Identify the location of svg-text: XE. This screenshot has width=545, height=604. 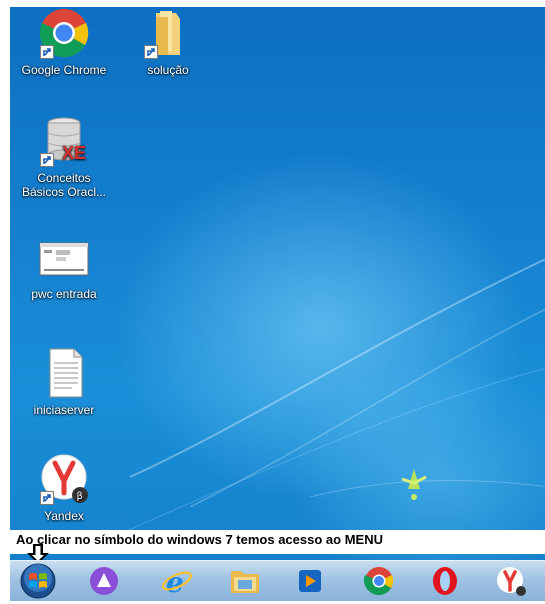
(74, 153).